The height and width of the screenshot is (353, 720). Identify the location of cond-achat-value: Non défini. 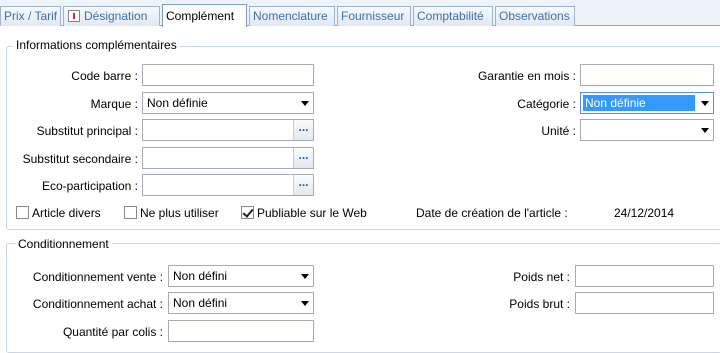
(200, 303).